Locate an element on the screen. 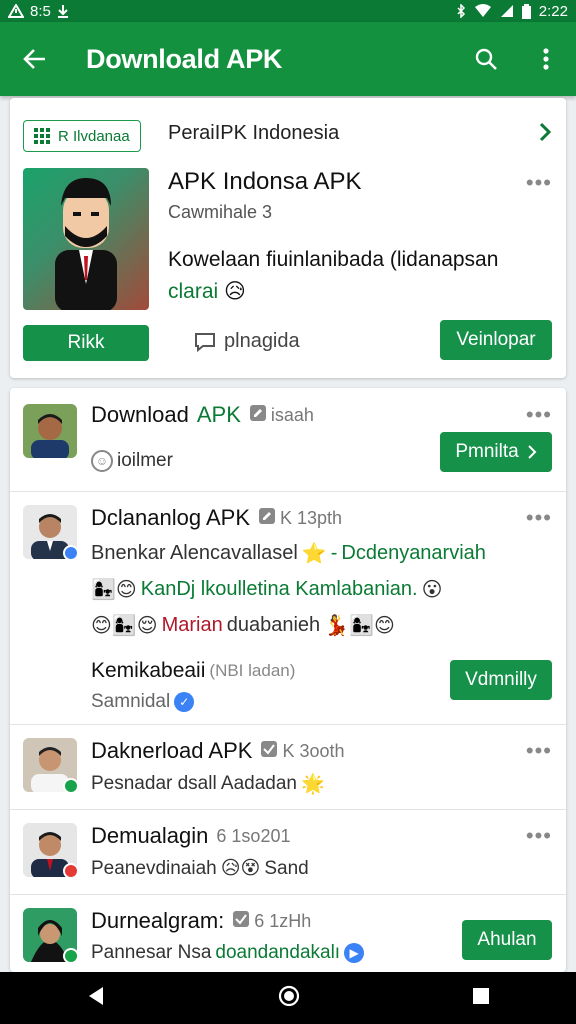 The image size is (576, 1024). item-line-4: Kemikabeaii (NBI ladan) is located at coordinates (193, 671).